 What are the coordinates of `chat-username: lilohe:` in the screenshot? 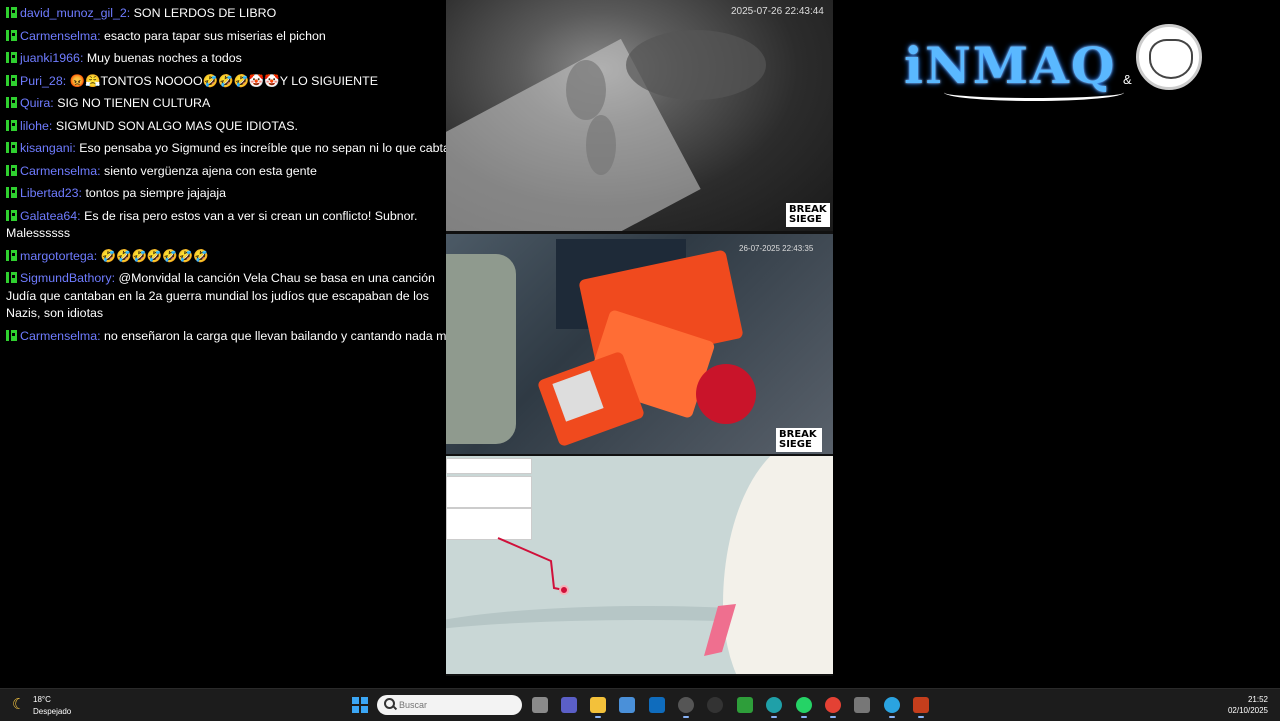 It's located at (36, 125).